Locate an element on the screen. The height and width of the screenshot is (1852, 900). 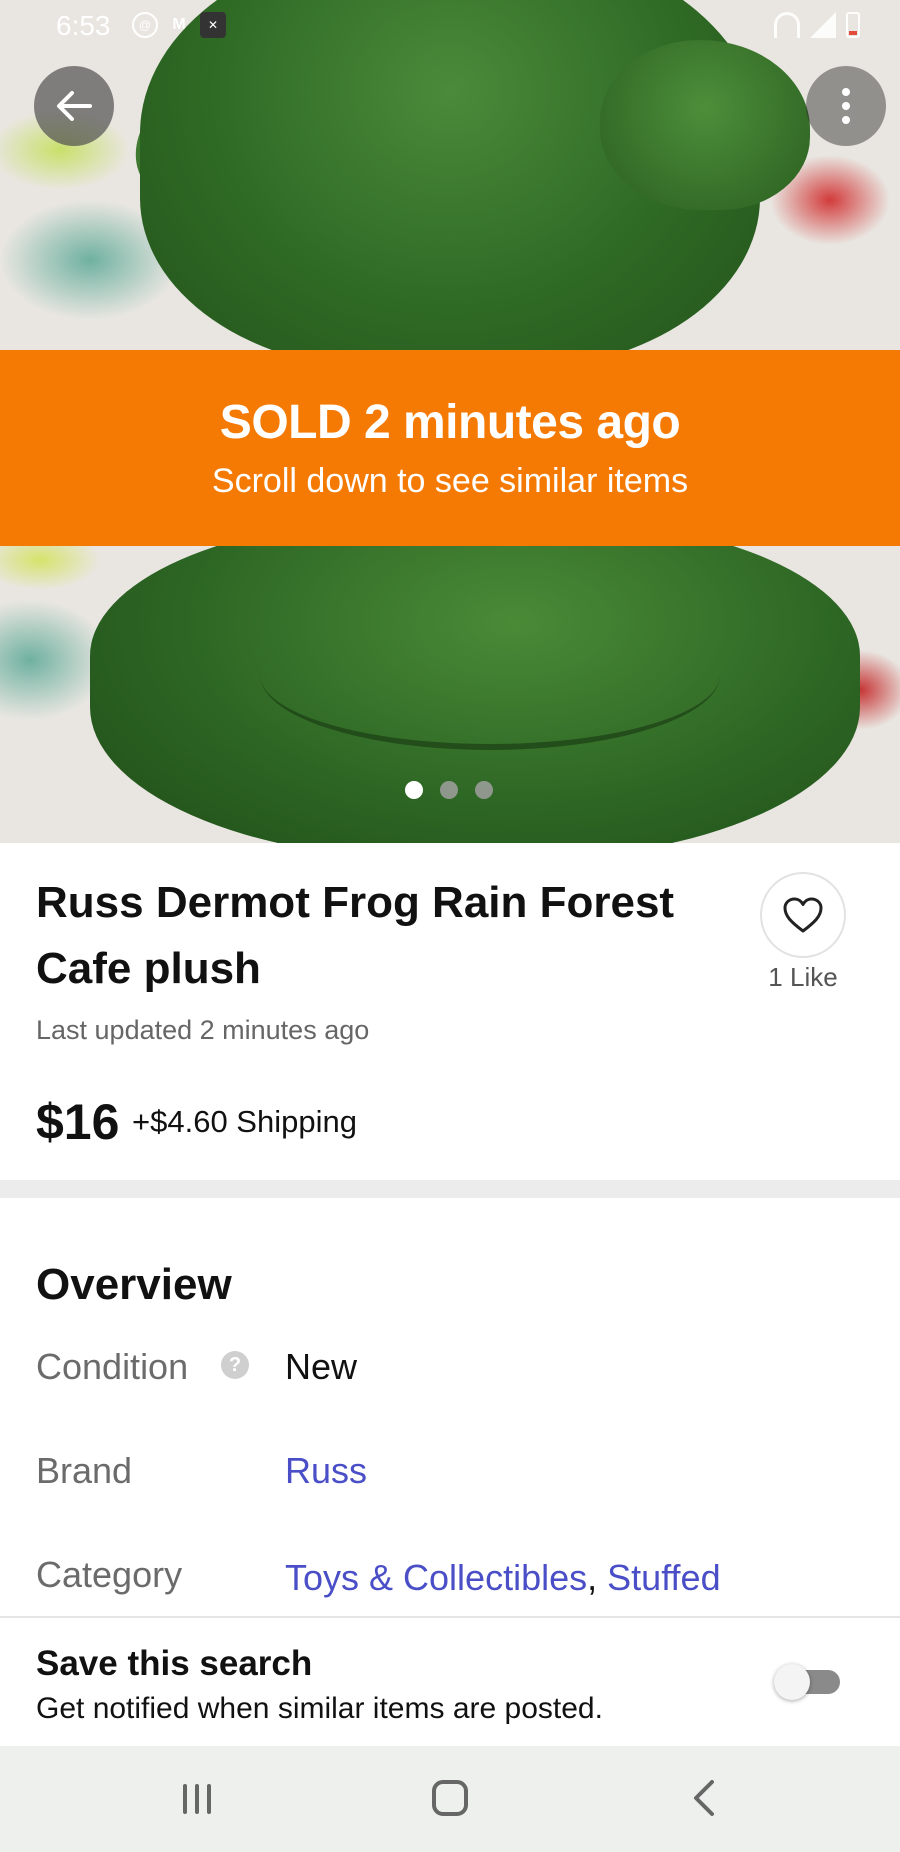
sold-banner-title: SOLD 2 minutes ago is located at coordinates (450, 422).